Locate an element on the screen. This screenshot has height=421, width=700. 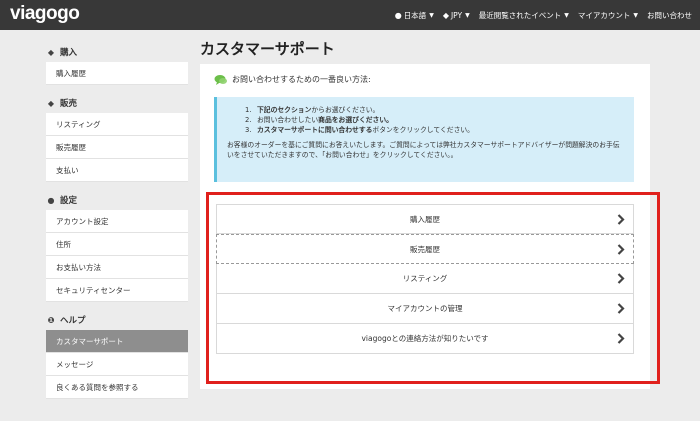
howto-header: お問い合わせするための一番良い方法: is located at coordinates (292, 79).